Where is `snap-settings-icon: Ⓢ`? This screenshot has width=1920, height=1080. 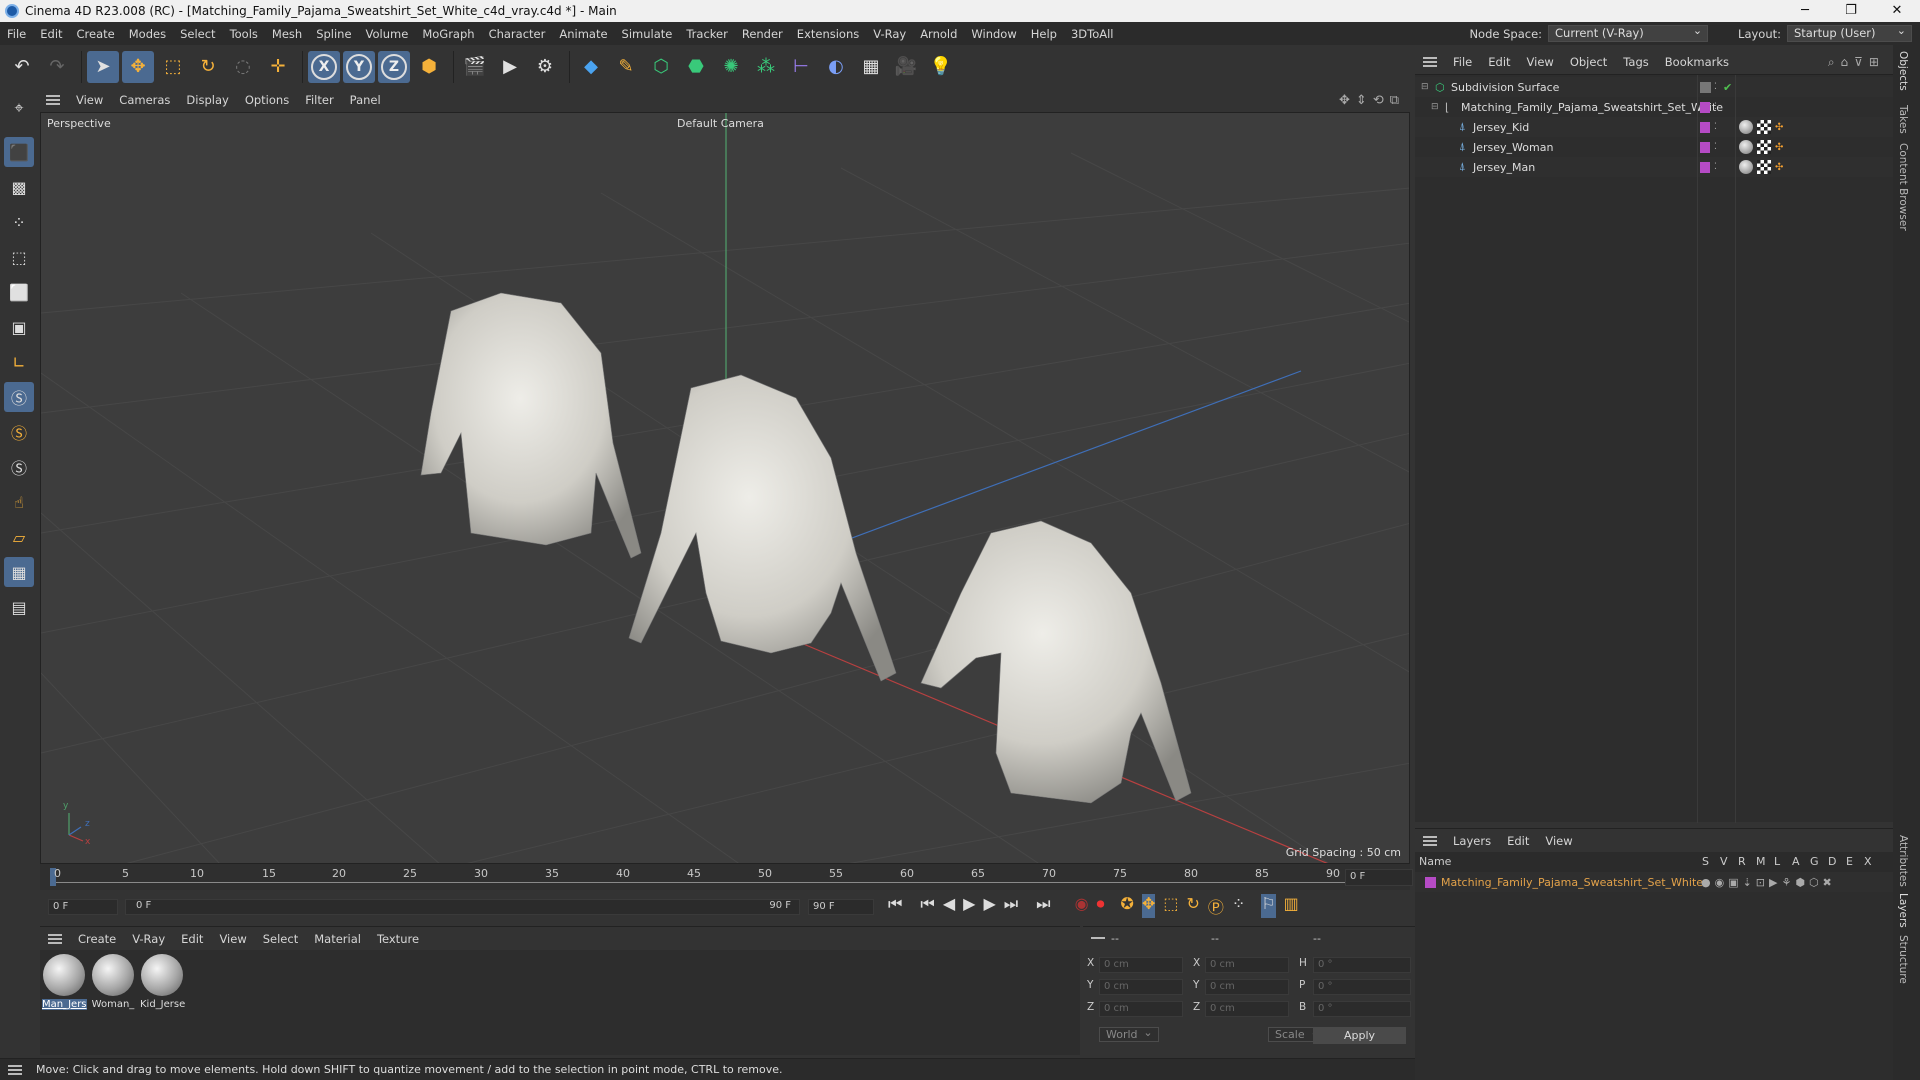
snap-settings-icon: Ⓢ is located at coordinates (19, 432).